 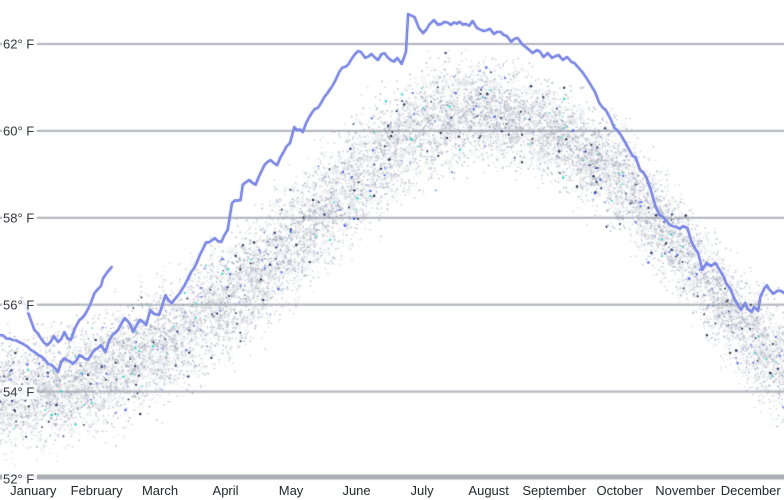 What do you see at coordinates (422, 490) in the screenshot?
I see `x-axis-month-label: July` at bounding box center [422, 490].